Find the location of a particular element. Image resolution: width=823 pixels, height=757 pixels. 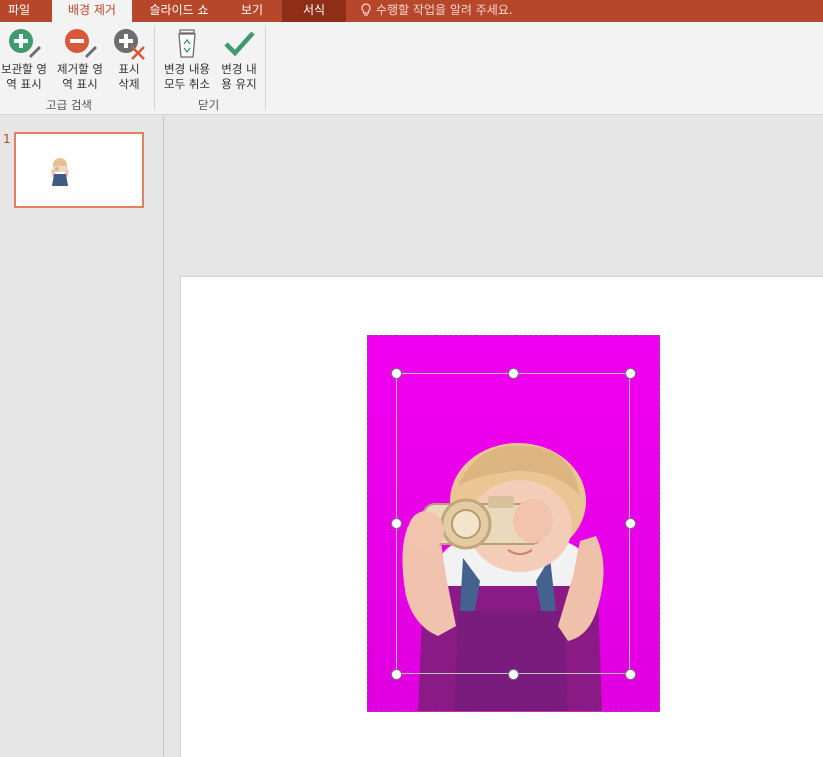

keep-label-1: 변경 내 is located at coordinates (239, 69).